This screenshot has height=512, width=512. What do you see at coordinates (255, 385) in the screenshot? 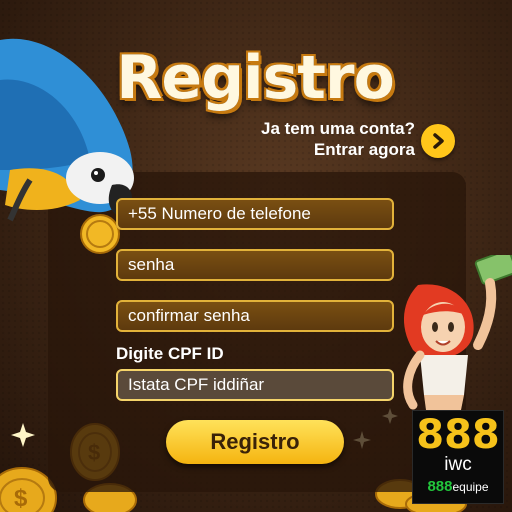
I see `cpf-input: Istata CPF iddiñar` at bounding box center [255, 385].